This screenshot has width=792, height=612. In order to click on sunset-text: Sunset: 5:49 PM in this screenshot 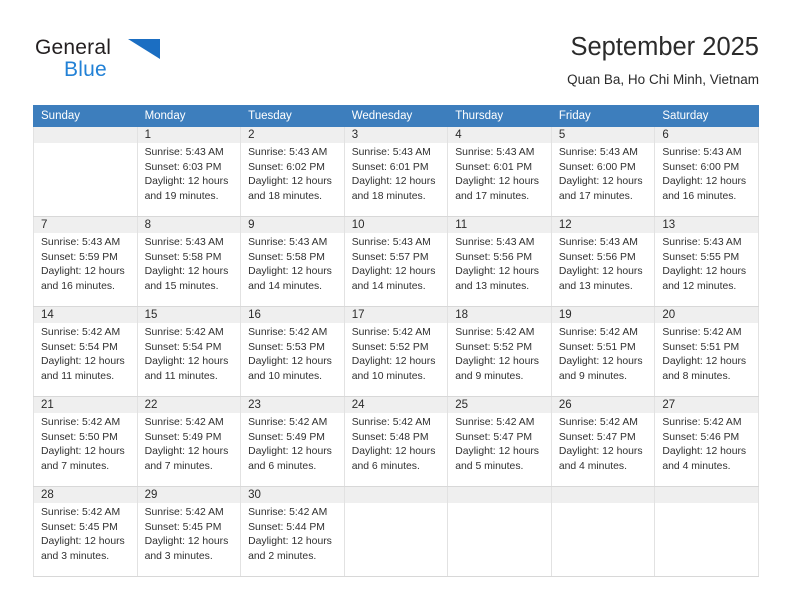, I will do `click(286, 437)`.